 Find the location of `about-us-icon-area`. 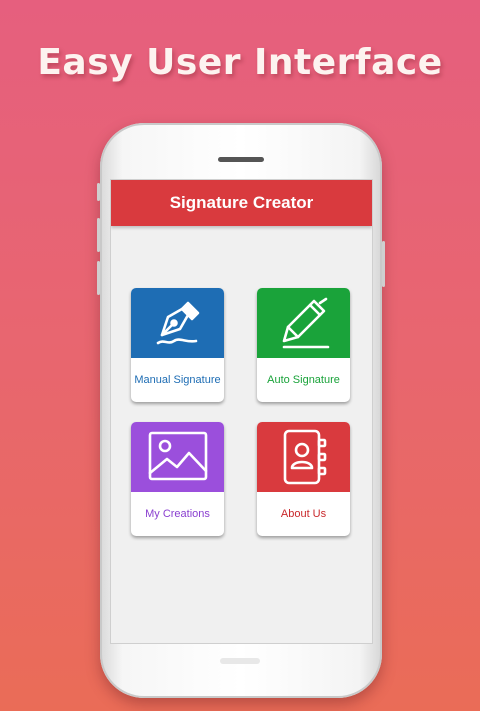

about-us-icon-area is located at coordinates (303, 457).